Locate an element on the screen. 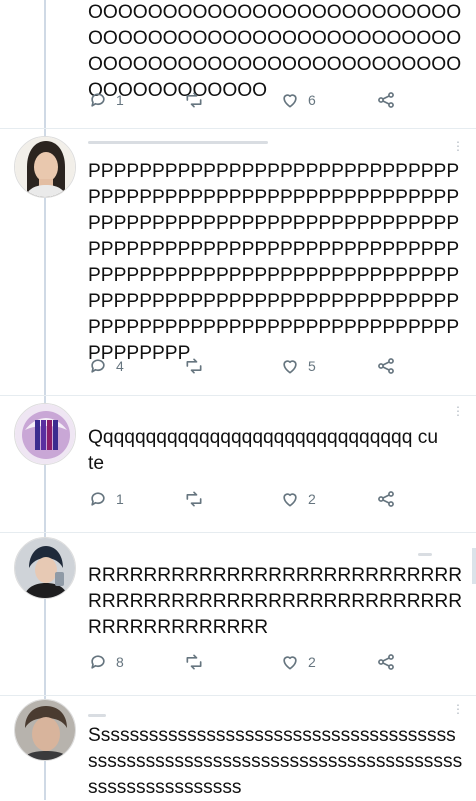 The width and height of the screenshot is (476, 801). action-bar: 8 2 is located at coordinates (248, 662).